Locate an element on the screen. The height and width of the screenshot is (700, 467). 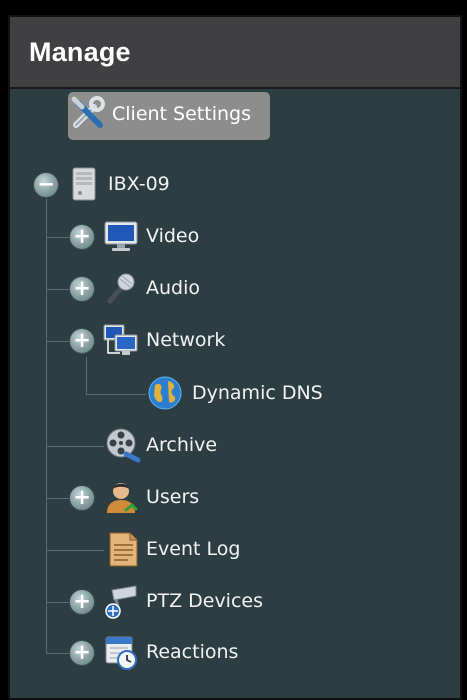
tree-item-client-settings: Client Settings is located at coordinates (169, 115).